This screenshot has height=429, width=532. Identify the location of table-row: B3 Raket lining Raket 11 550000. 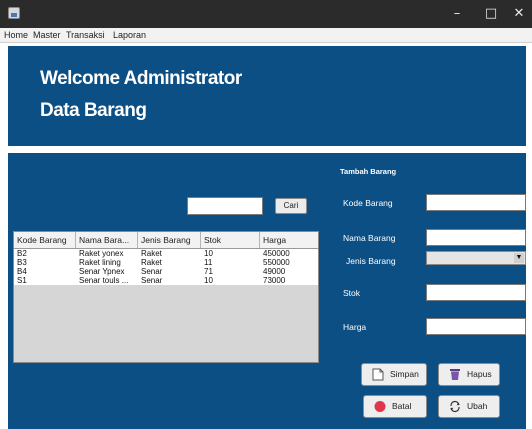
(166, 262).